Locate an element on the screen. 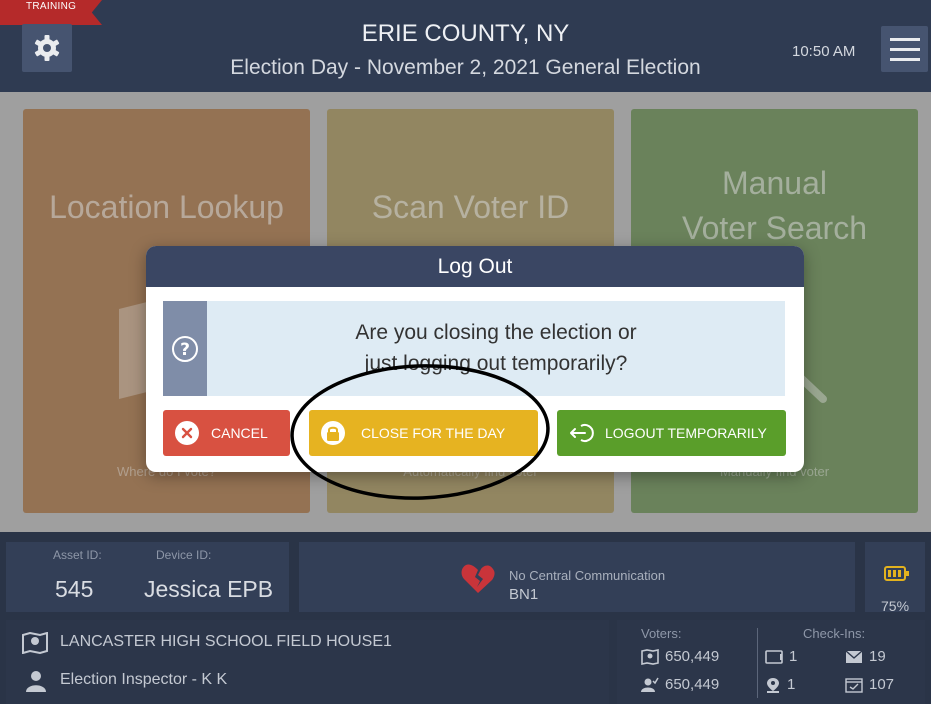 The width and height of the screenshot is (931, 704). battery-panel: 75% is located at coordinates (895, 578).